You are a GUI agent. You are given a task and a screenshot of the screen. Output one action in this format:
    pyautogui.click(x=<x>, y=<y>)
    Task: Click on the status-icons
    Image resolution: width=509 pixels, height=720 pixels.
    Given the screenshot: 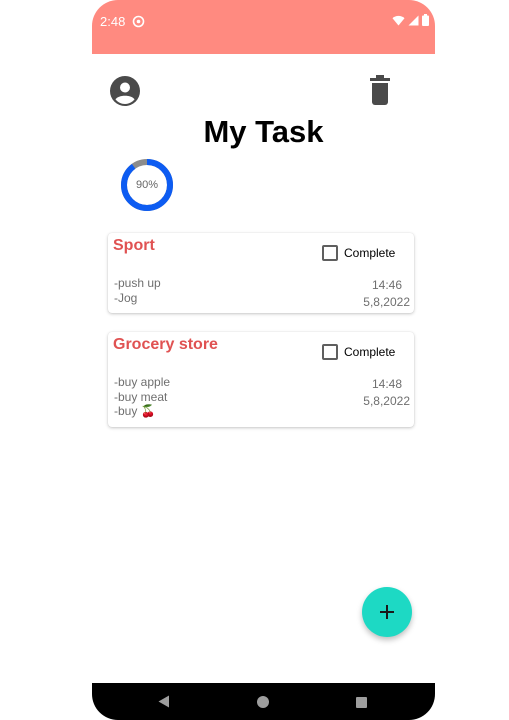 What is the action you would take?
    pyautogui.click(x=410, y=20)
    